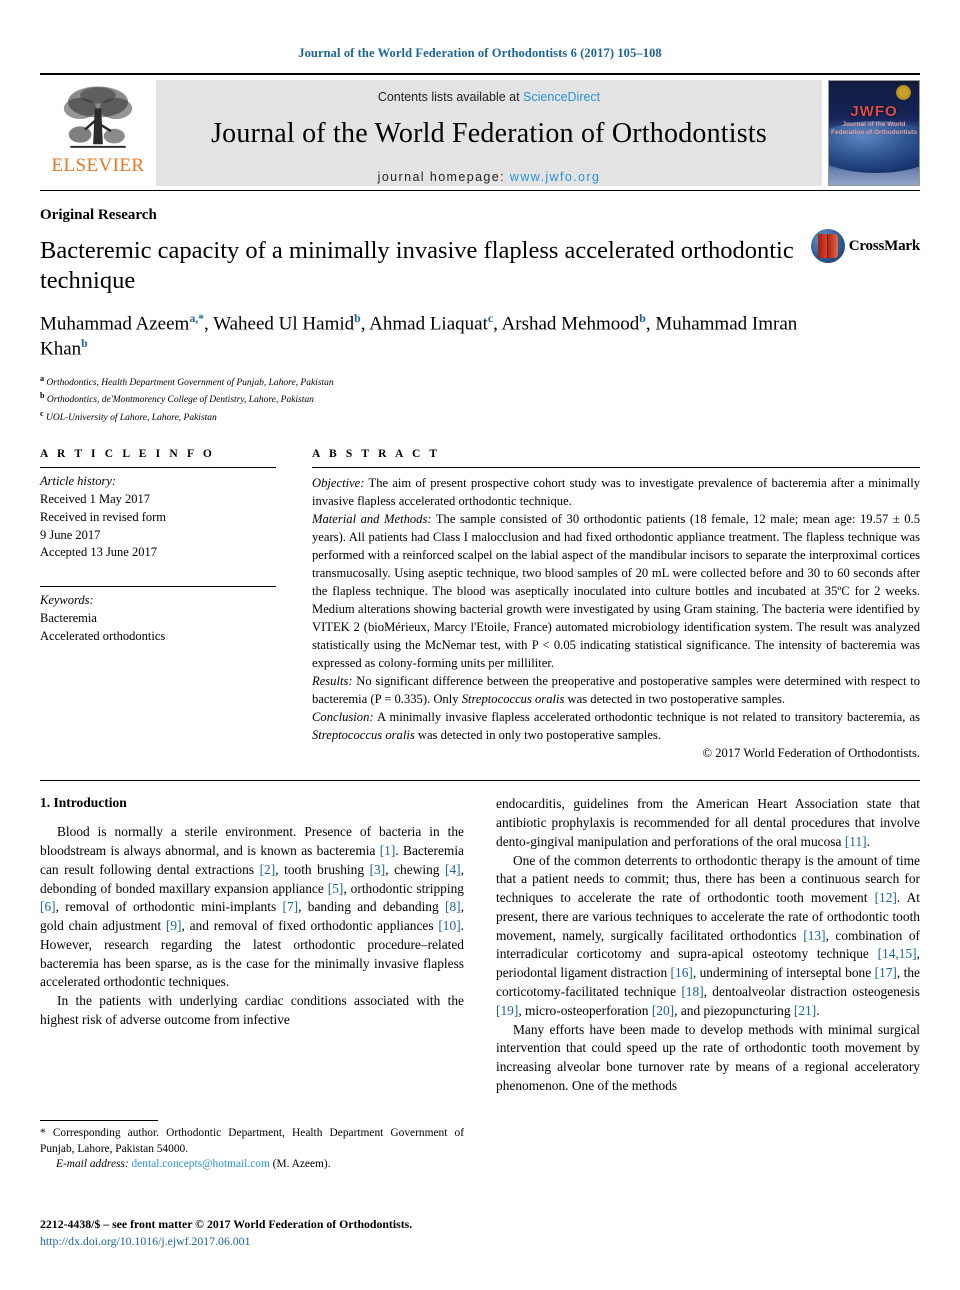 This screenshot has height=1290, width=960. I want to click on article-info-heading: A R T I C L E I N F O, so click(127, 454).